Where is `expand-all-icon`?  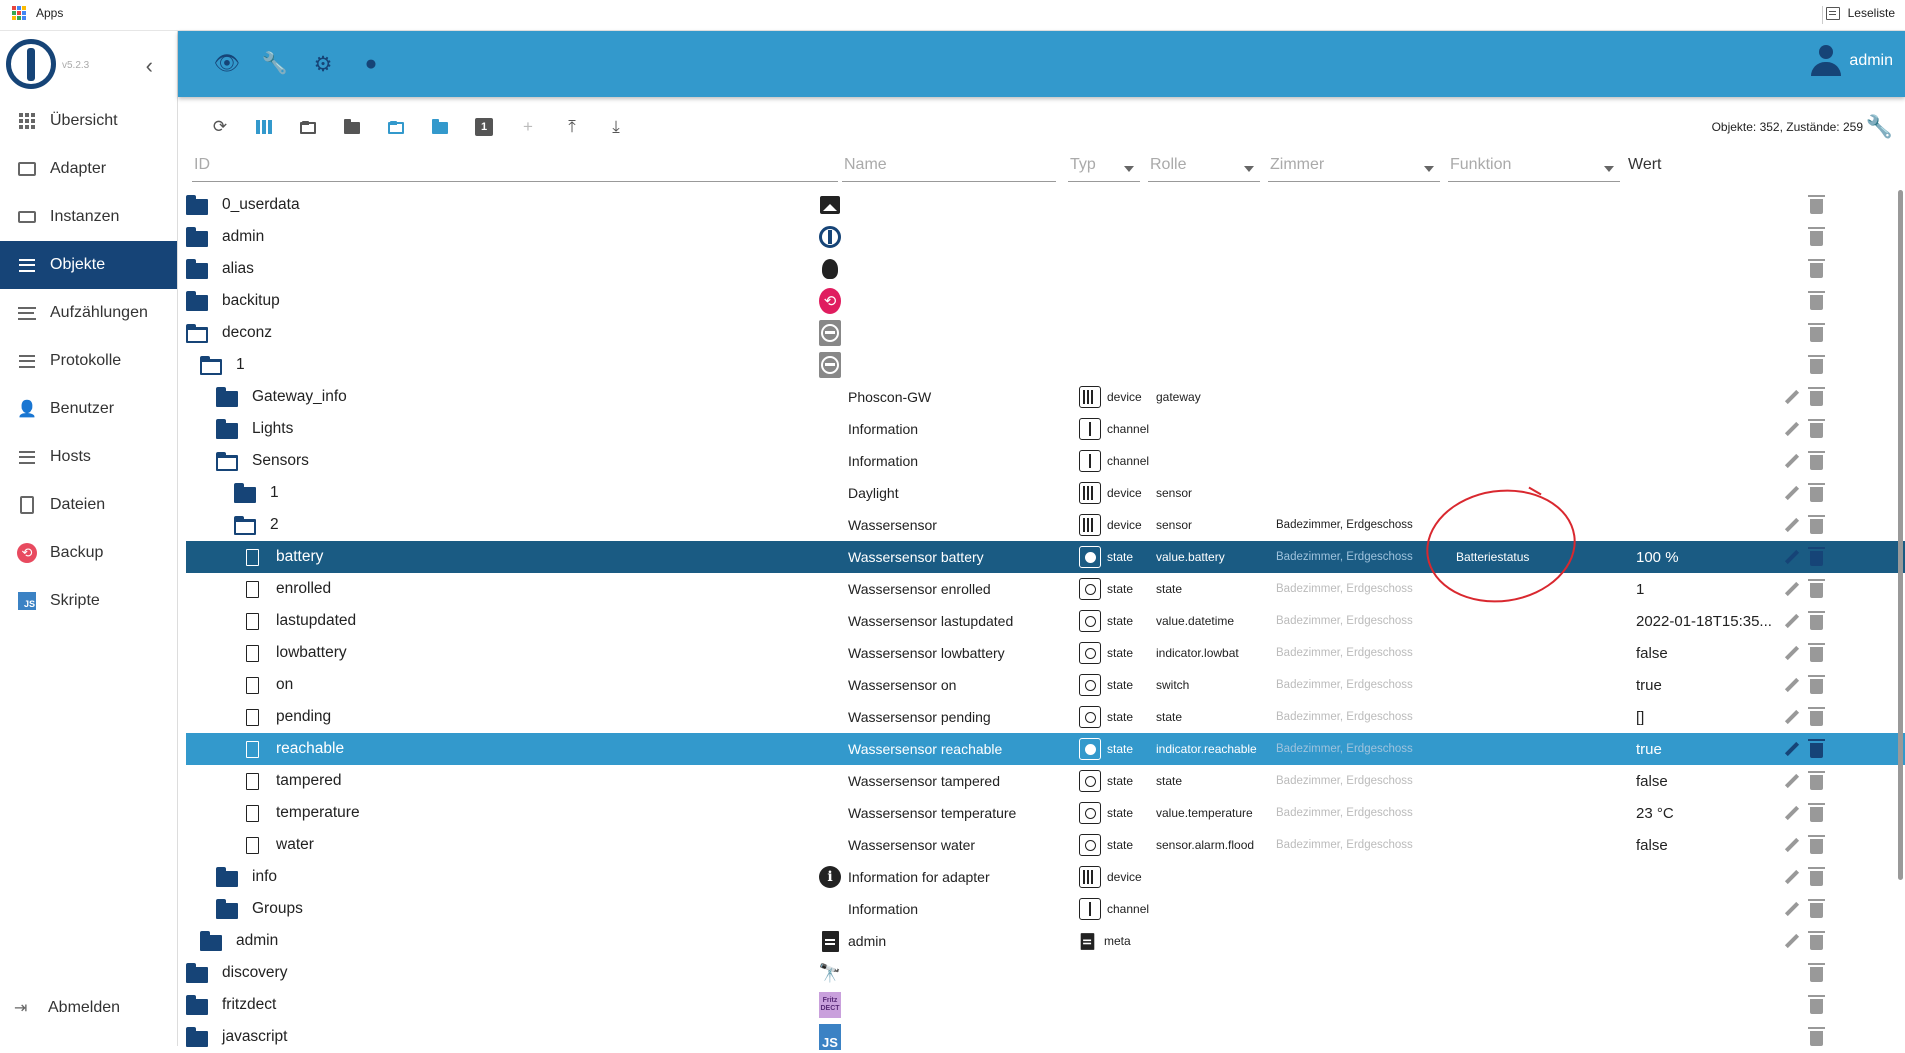
expand-all-icon is located at coordinates (396, 127).